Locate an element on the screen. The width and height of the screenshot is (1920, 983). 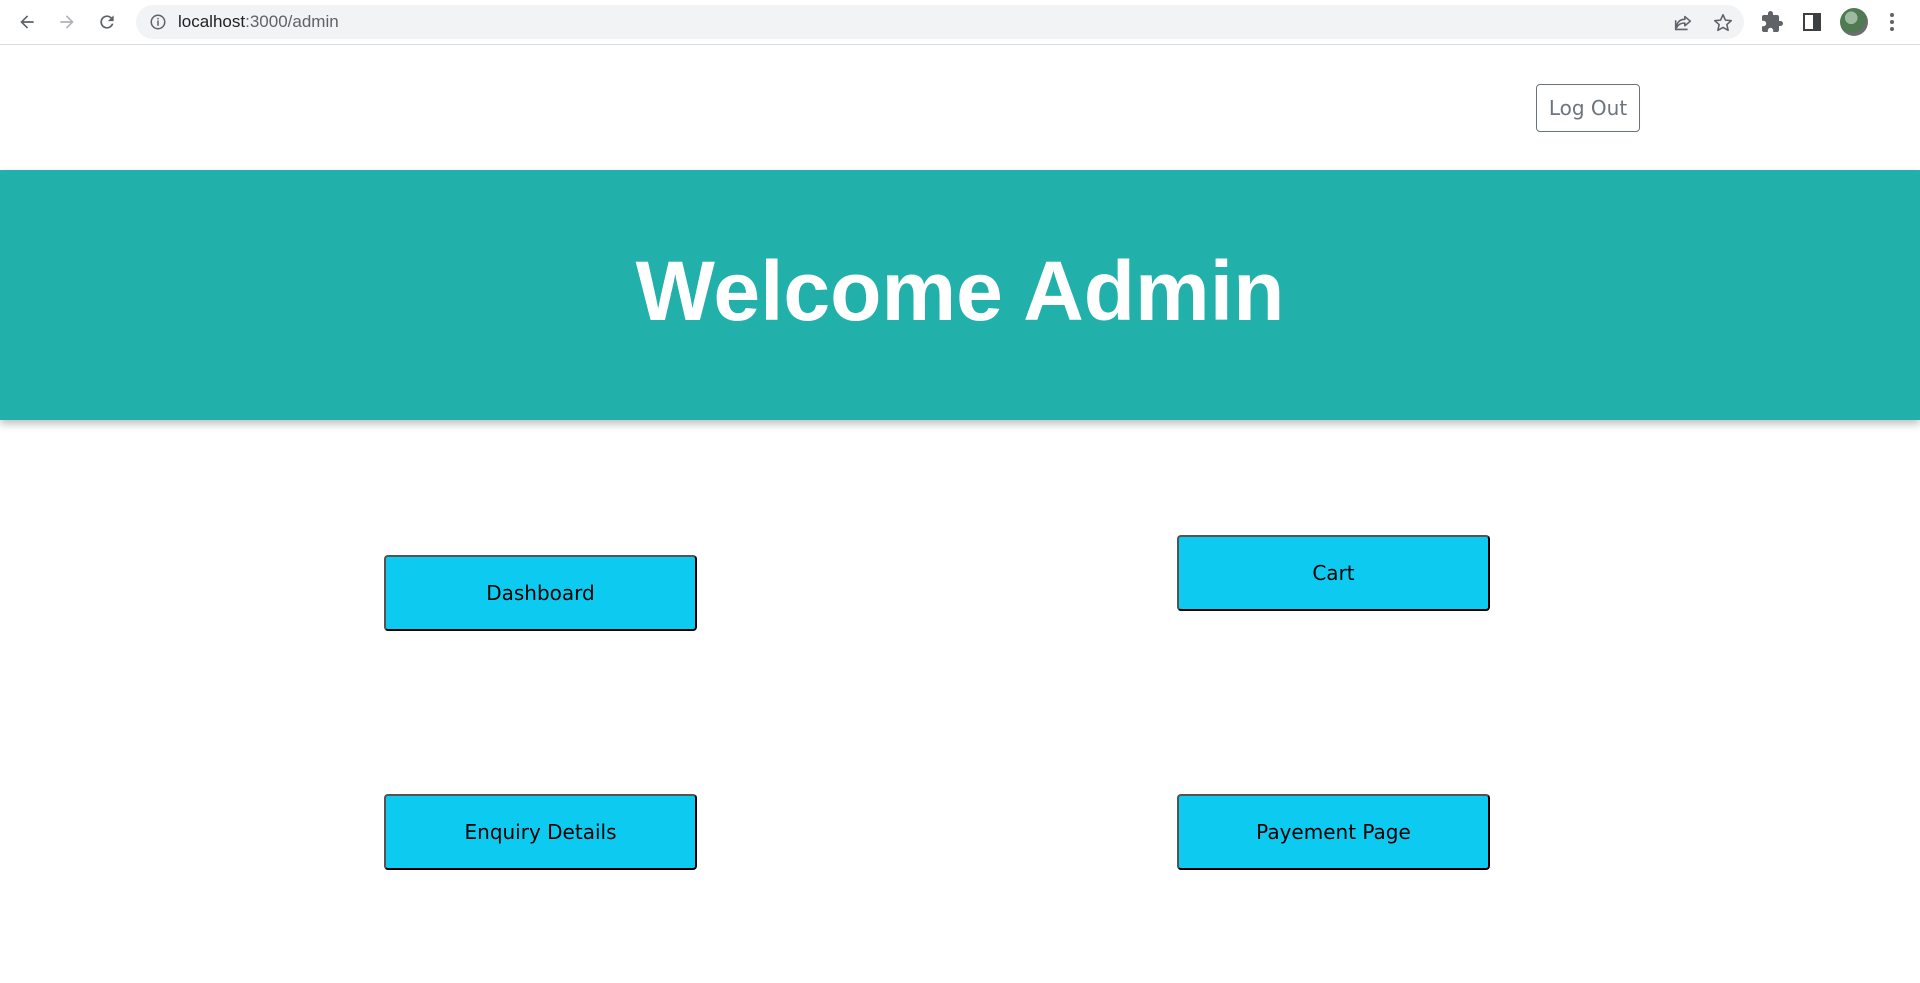
cart-button: Cart is located at coordinates (1333, 573).